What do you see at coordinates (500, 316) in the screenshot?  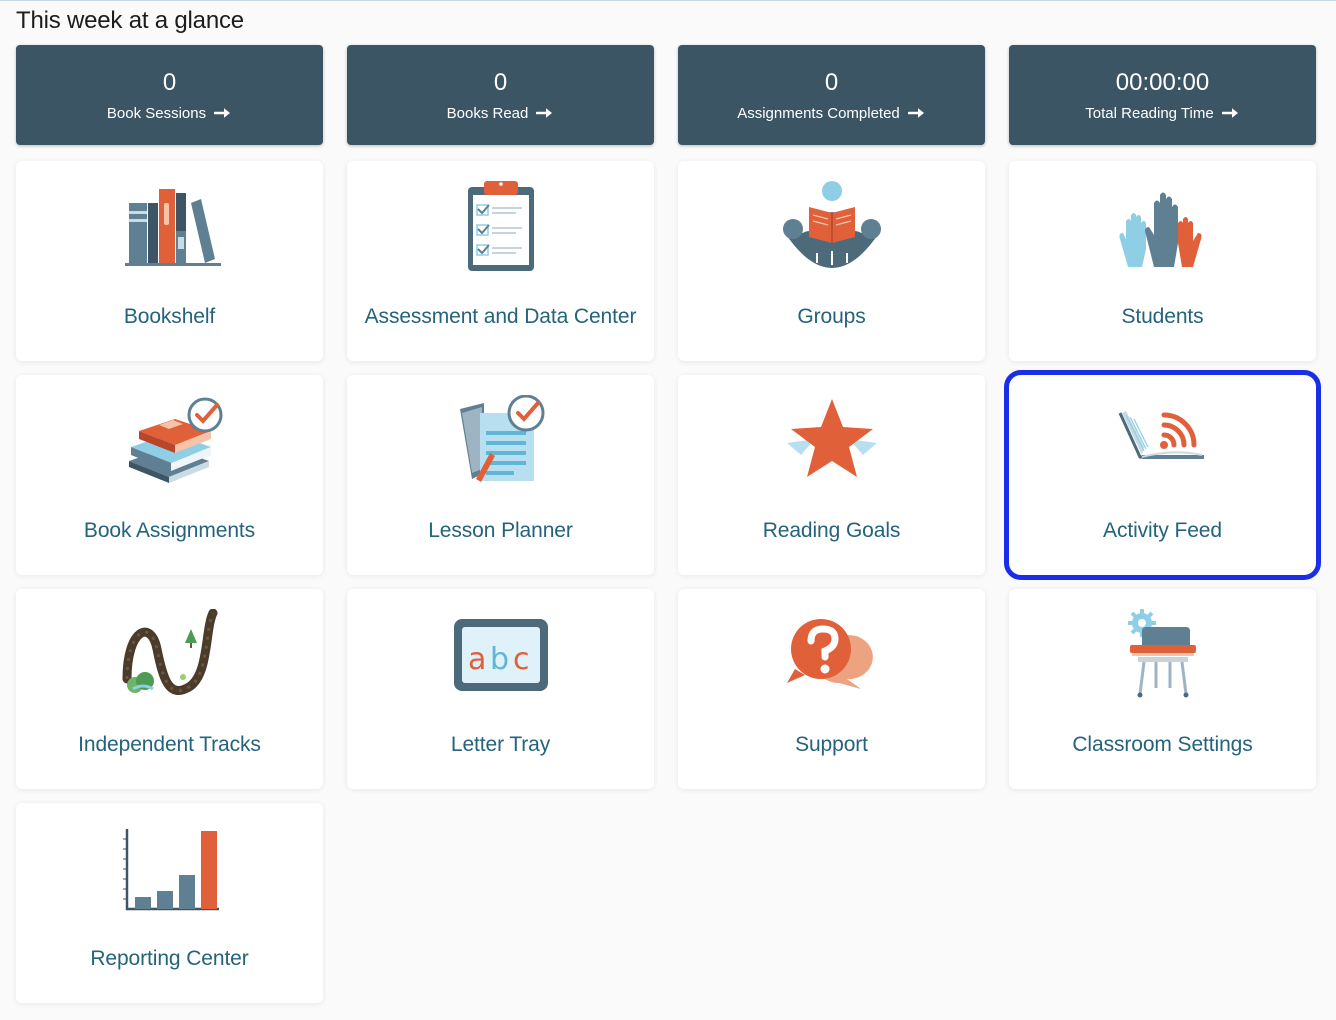 I see `tile-label: Assessment and Data Center` at bounding box center [500, 316].